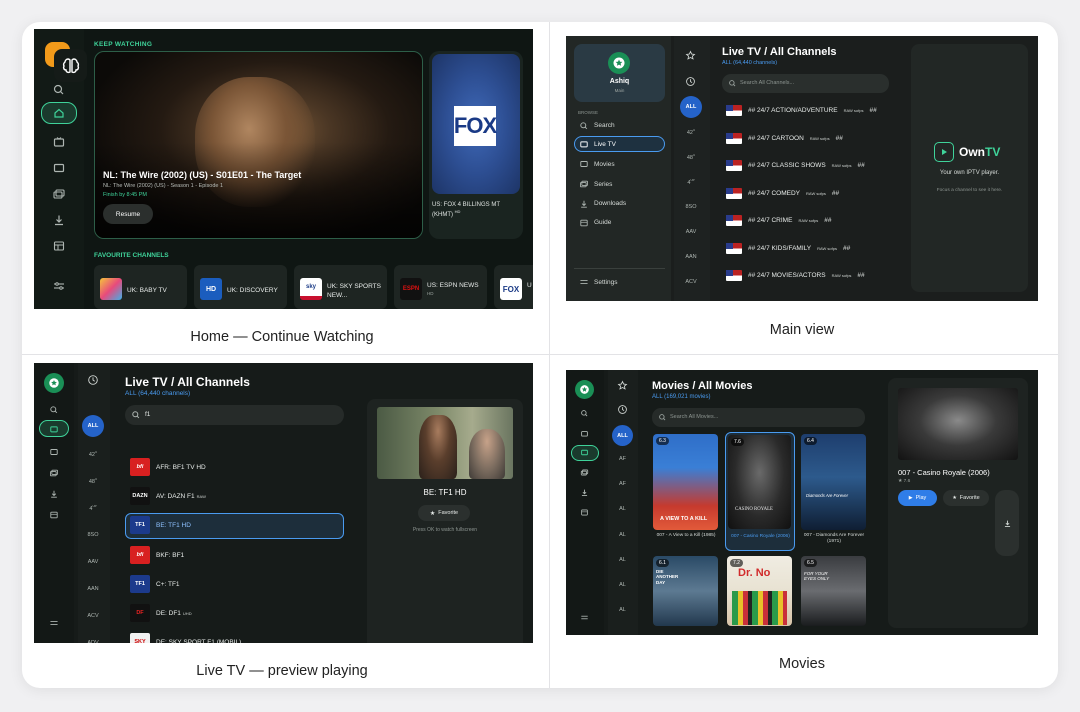 The image size is (1080, 712). I want to click on brain-icon, so click(70, 65).